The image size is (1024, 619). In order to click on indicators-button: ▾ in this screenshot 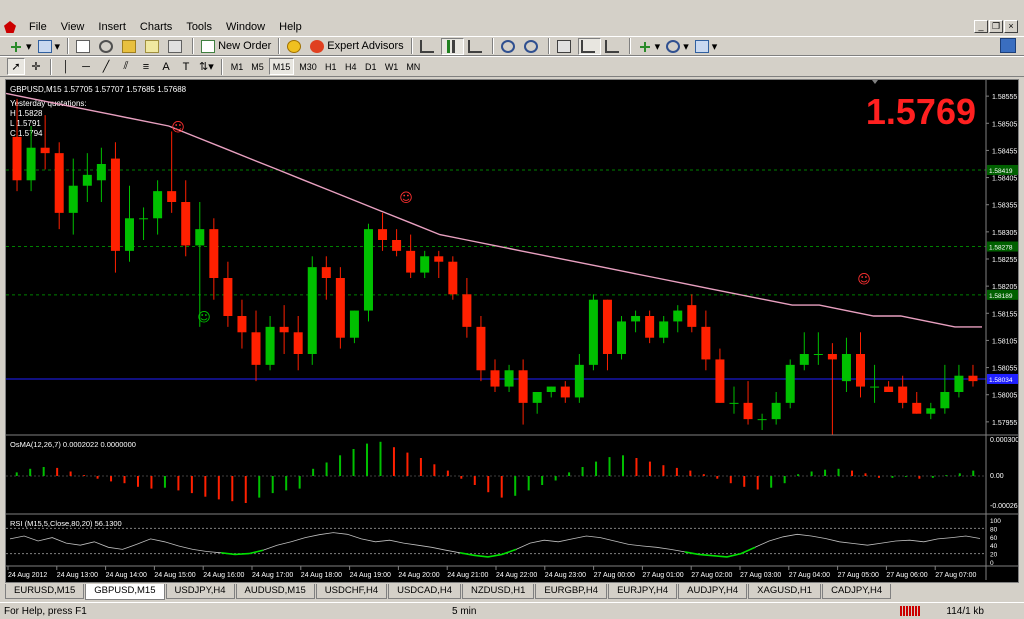, I will do `click(649, 46)`.